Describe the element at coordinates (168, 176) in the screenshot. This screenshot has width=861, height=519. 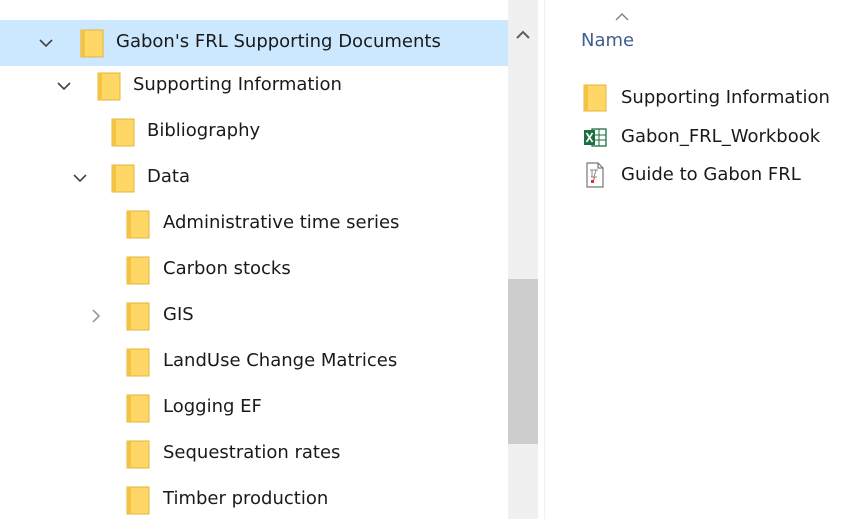
I see `tree-item-label: Data` at that location.